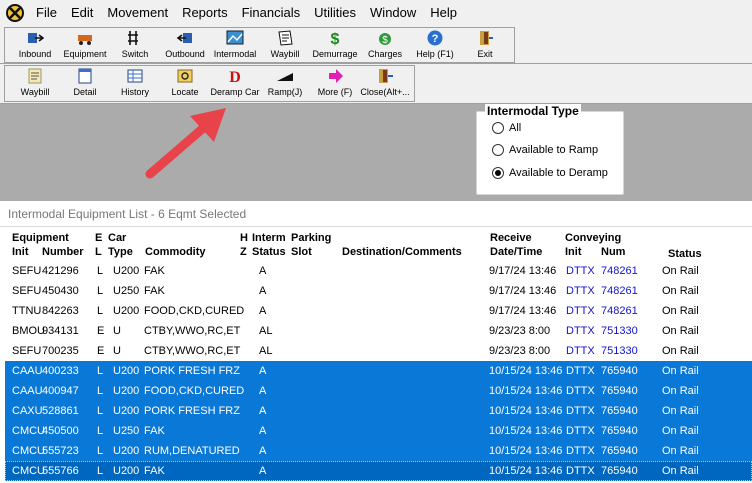  Describe the element at coordinates (269, 238) in the screenshot. I see `header-interm: Interm` at that location.